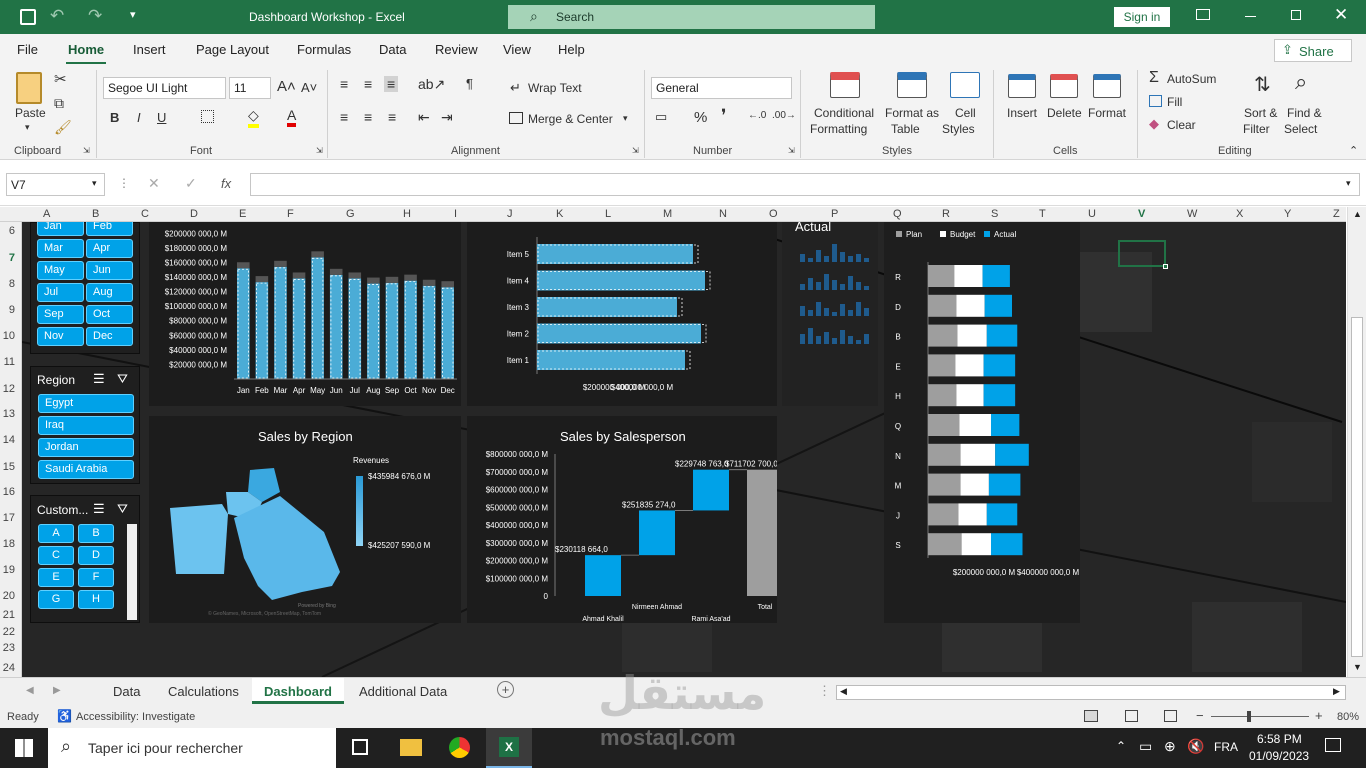 The height and width of the screenshot is (768, 1366). What do you see at coordinates (1287, 214) in the screenshot?
I see `column-header-y: Y` at bounding box center [1287, 214].